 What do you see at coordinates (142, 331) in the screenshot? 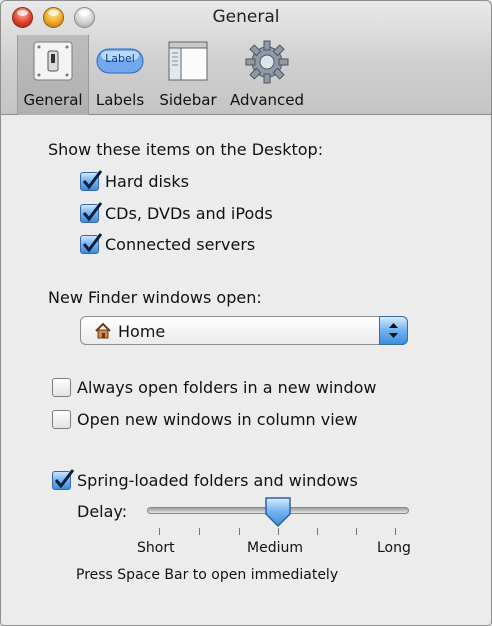
I see `popup-selected-value: Home` at bounding box center [142, 331].